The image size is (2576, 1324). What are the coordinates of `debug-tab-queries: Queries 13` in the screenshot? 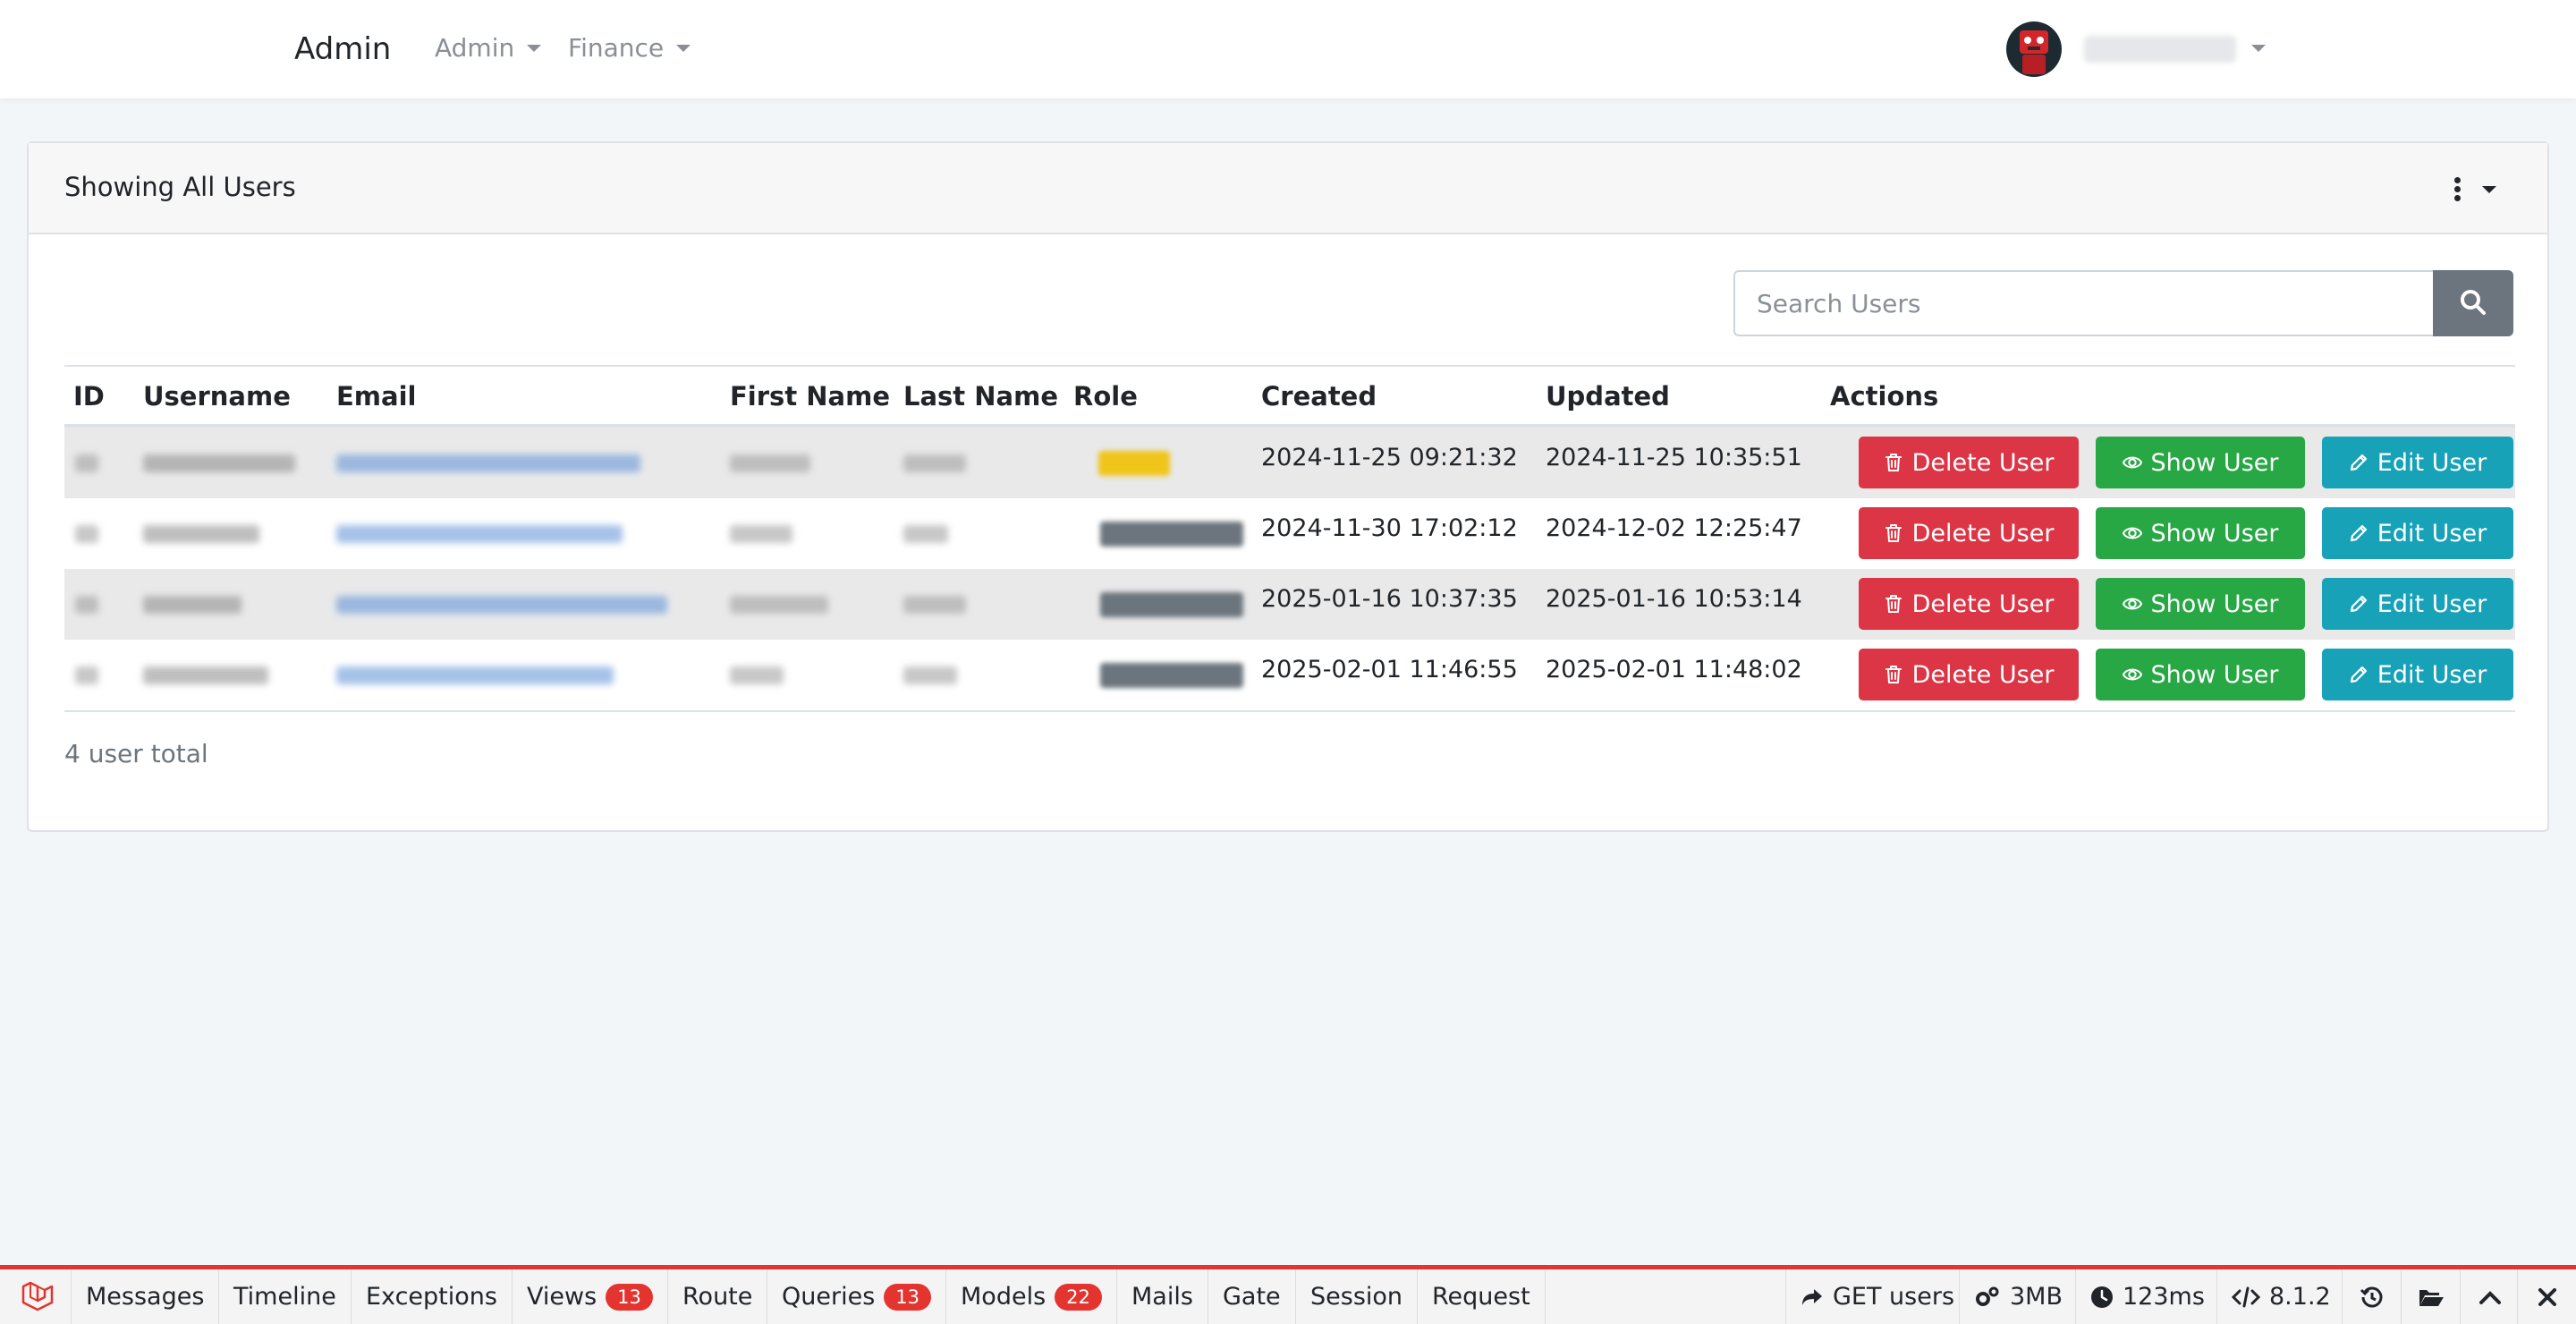 It's located at (856, 1296).